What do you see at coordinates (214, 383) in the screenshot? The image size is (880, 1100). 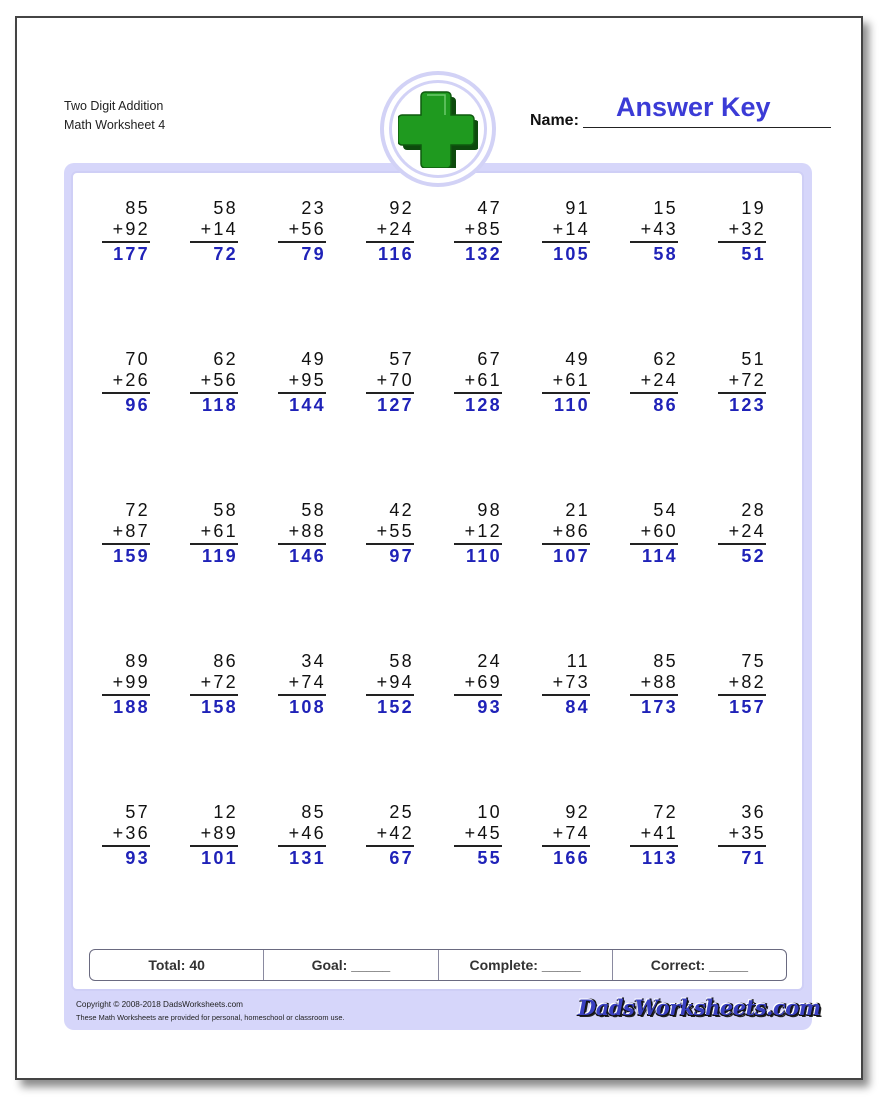 I see `problem-item: 62 +56 118` at bounding box center [214, 383].